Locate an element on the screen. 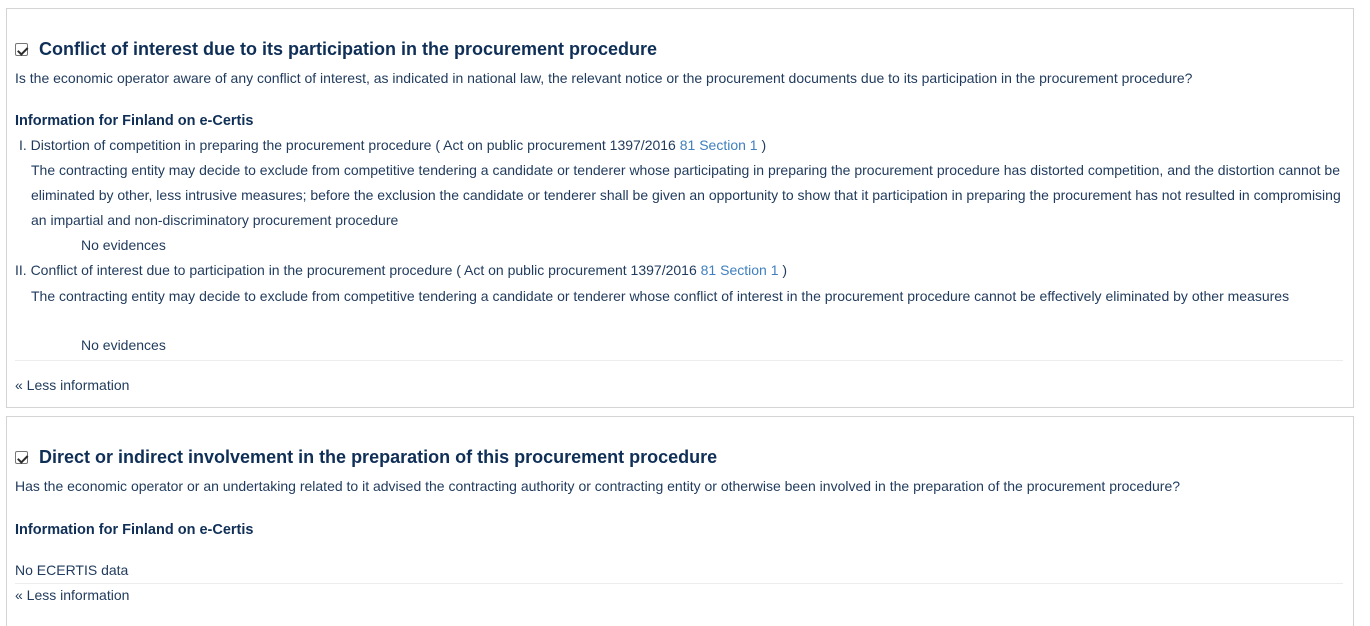  item-numeral: II. is located at coordinates (21, 270).